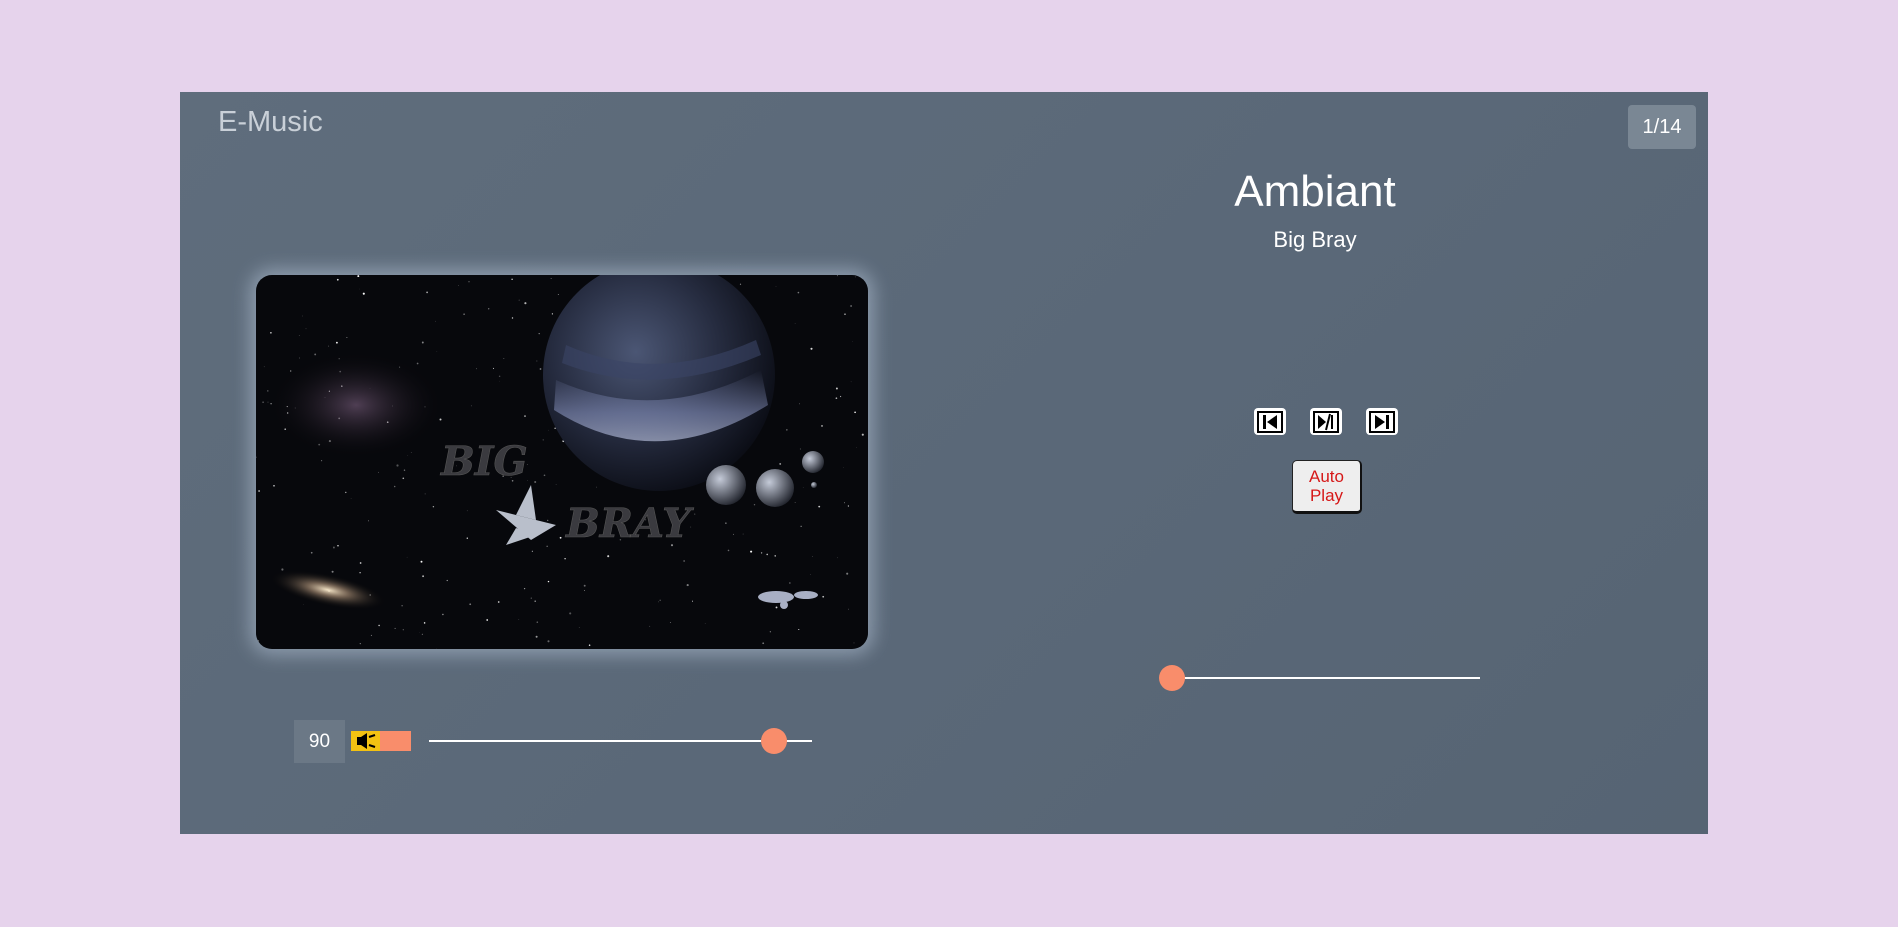 This screenshot has height=927, width=1898. What do you see at coordinates (1315, 239) in the screenshot?
I see `artist-name: Big Bray` at bounding box center [1315, 239].